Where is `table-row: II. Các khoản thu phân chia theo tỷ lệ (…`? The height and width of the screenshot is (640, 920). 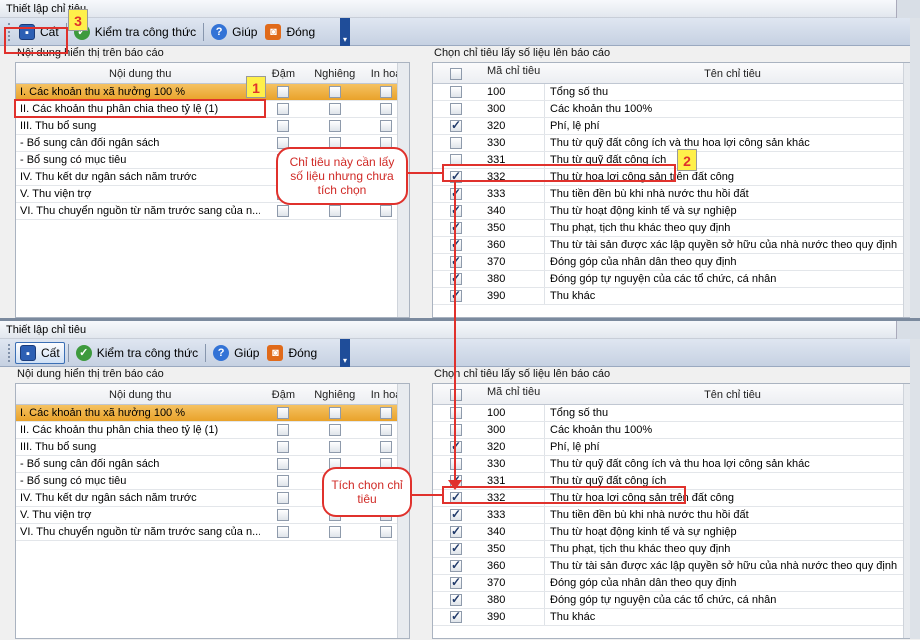
table-row: II. Các khoản thu phân chia theo tỷ lệ (… is located at coordinates (212, 430).